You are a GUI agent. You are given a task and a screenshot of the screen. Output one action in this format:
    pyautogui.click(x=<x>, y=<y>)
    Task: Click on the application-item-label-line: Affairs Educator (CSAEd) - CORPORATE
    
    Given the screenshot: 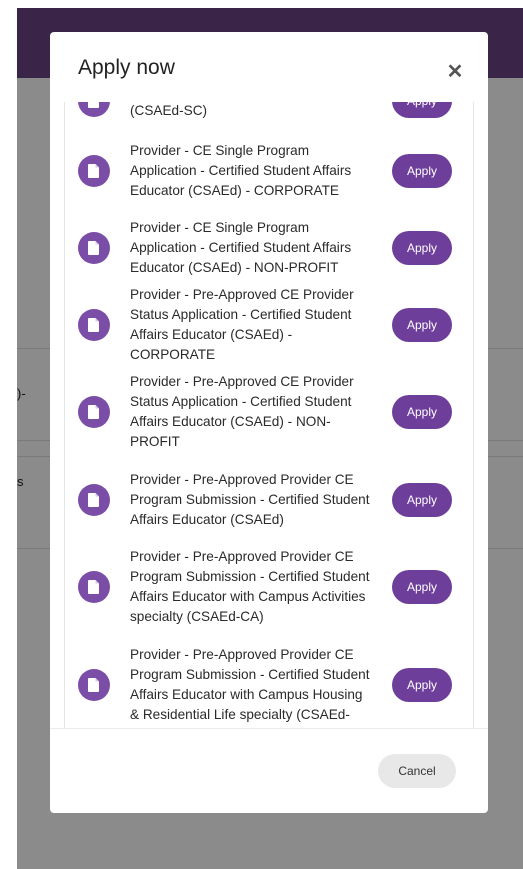 What is the action you would take?
    pyautogui.click(x=211, y=344)
    